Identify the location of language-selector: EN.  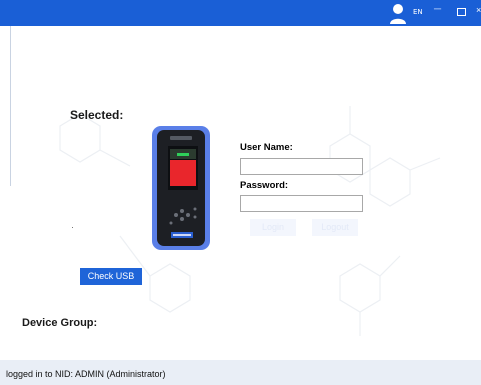
(418, 12).